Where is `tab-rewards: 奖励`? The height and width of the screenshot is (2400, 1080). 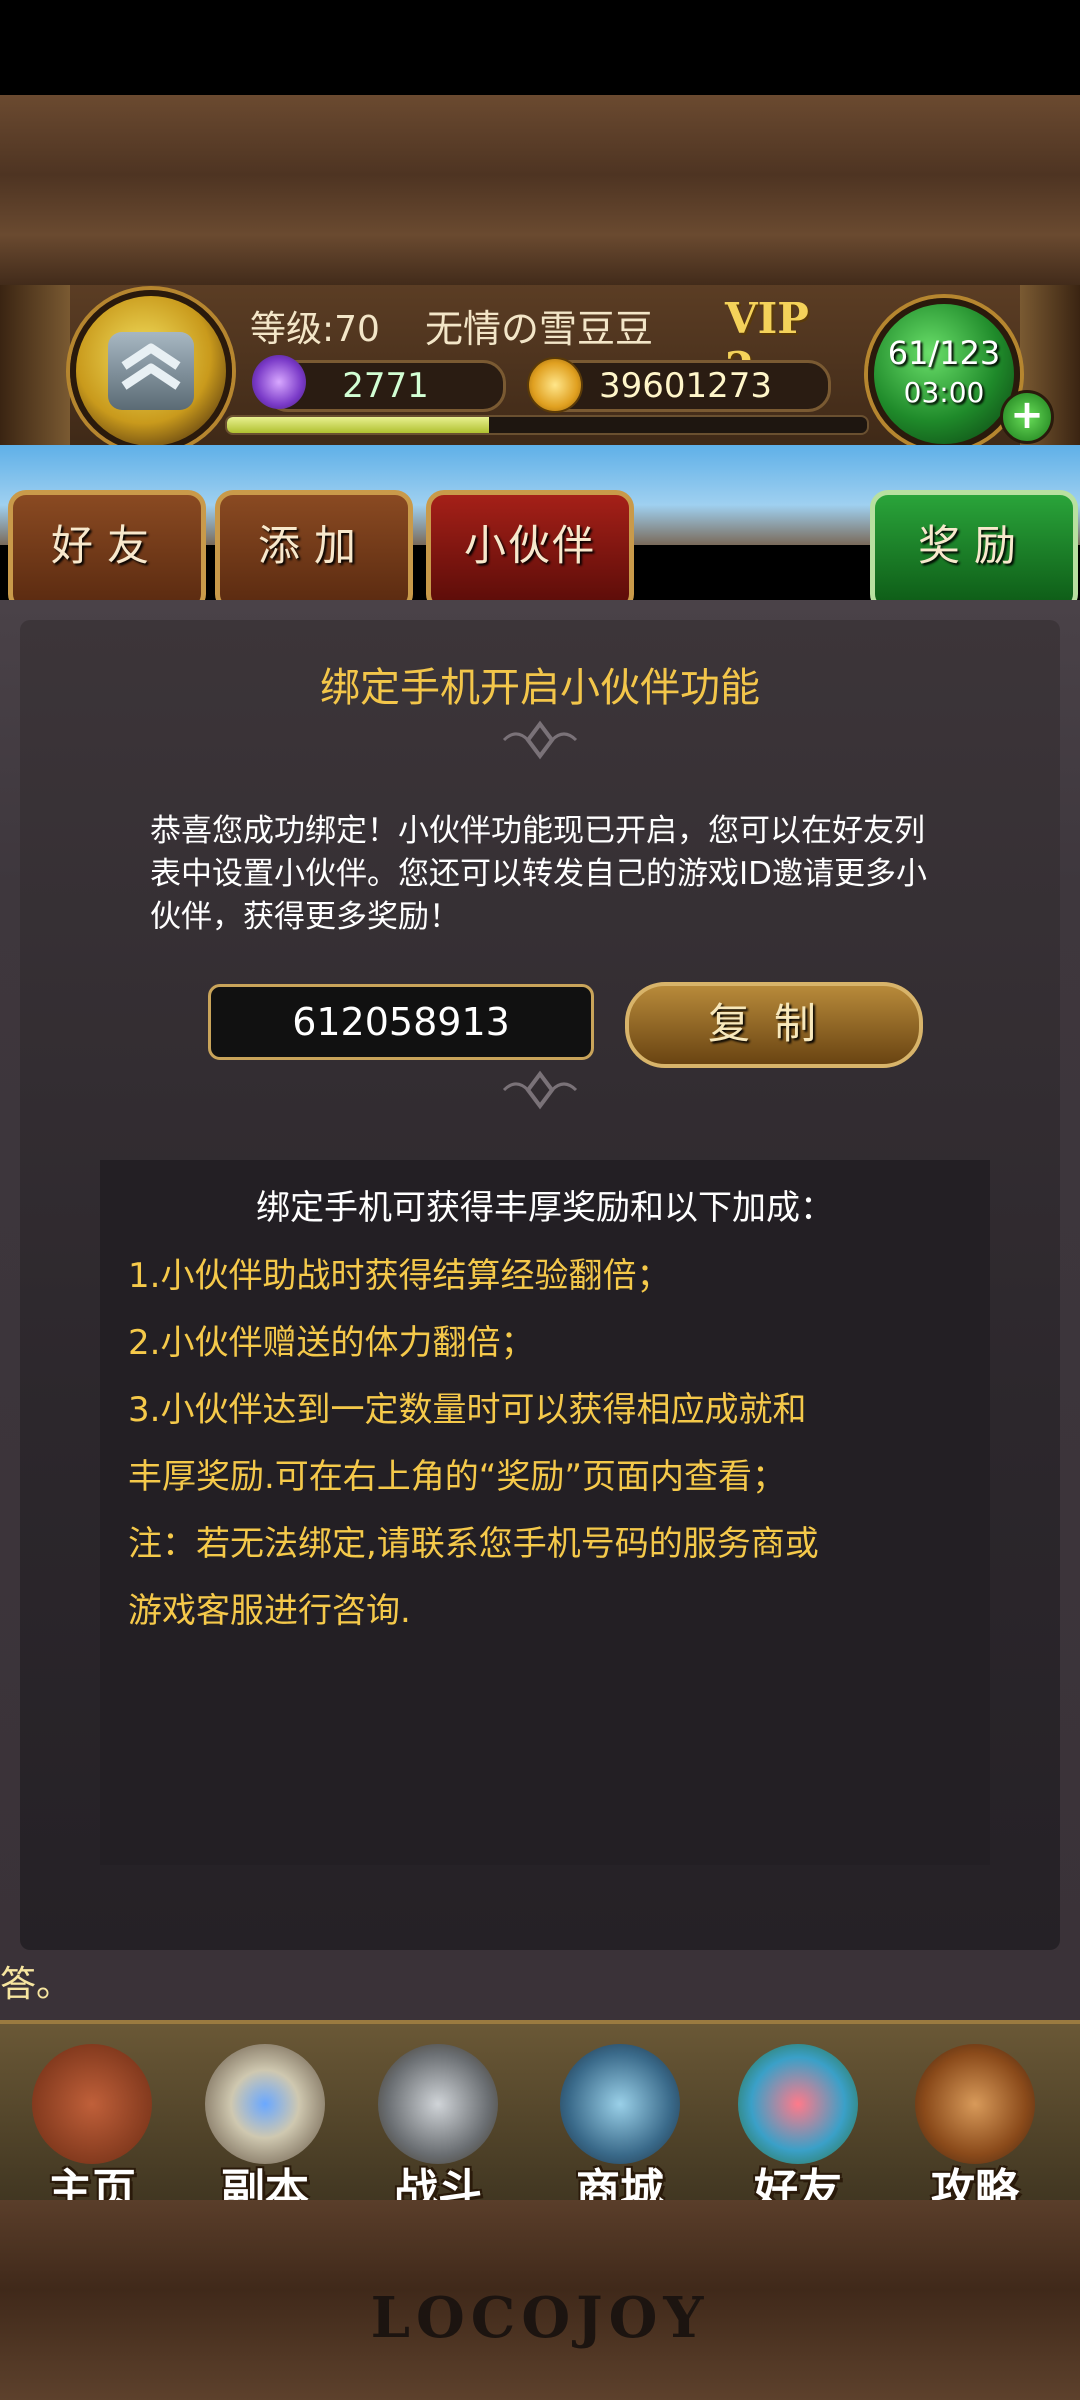 tab-rewards: 奖励 is located at coordinates (974, 551).